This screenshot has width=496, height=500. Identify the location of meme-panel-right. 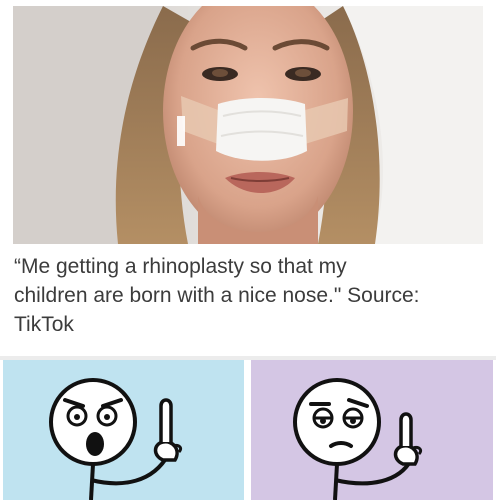
(372, 430).